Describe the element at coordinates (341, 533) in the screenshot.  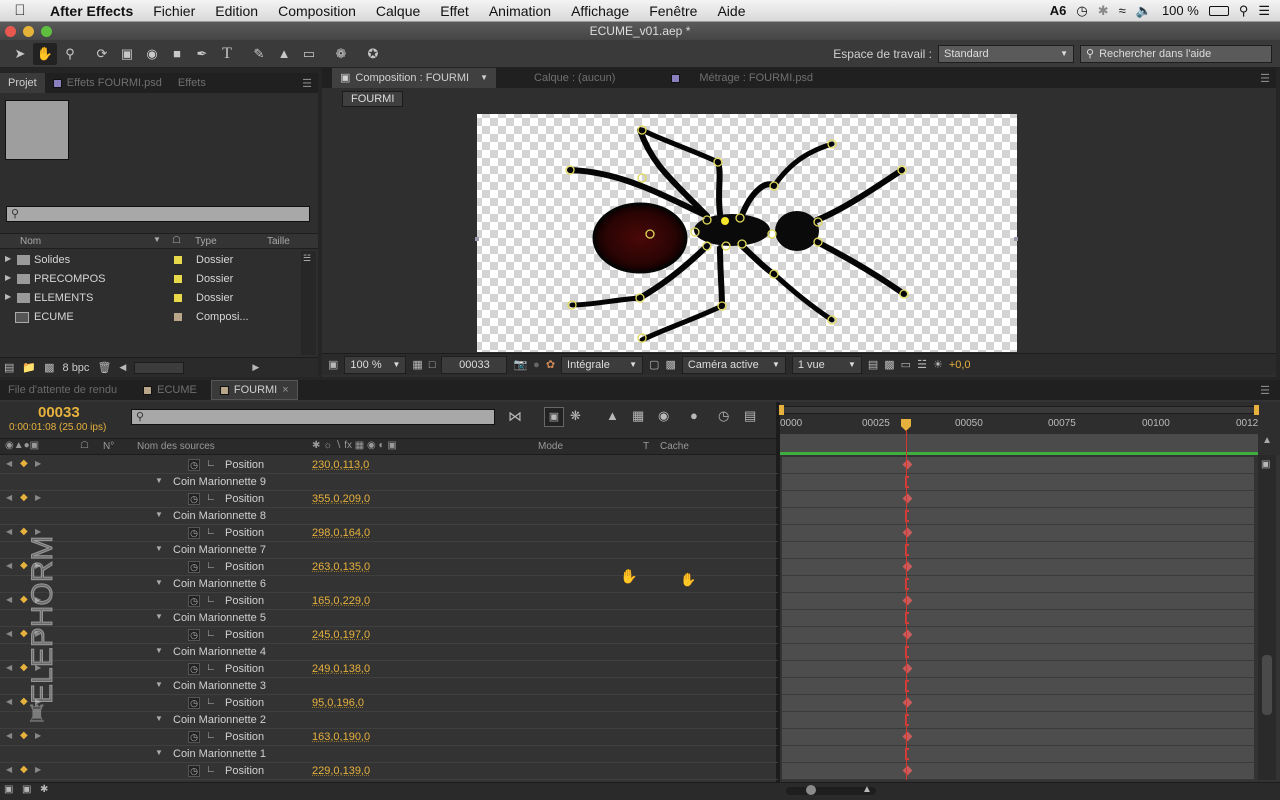
I see `position-value: 298,0,164,0` at that location.